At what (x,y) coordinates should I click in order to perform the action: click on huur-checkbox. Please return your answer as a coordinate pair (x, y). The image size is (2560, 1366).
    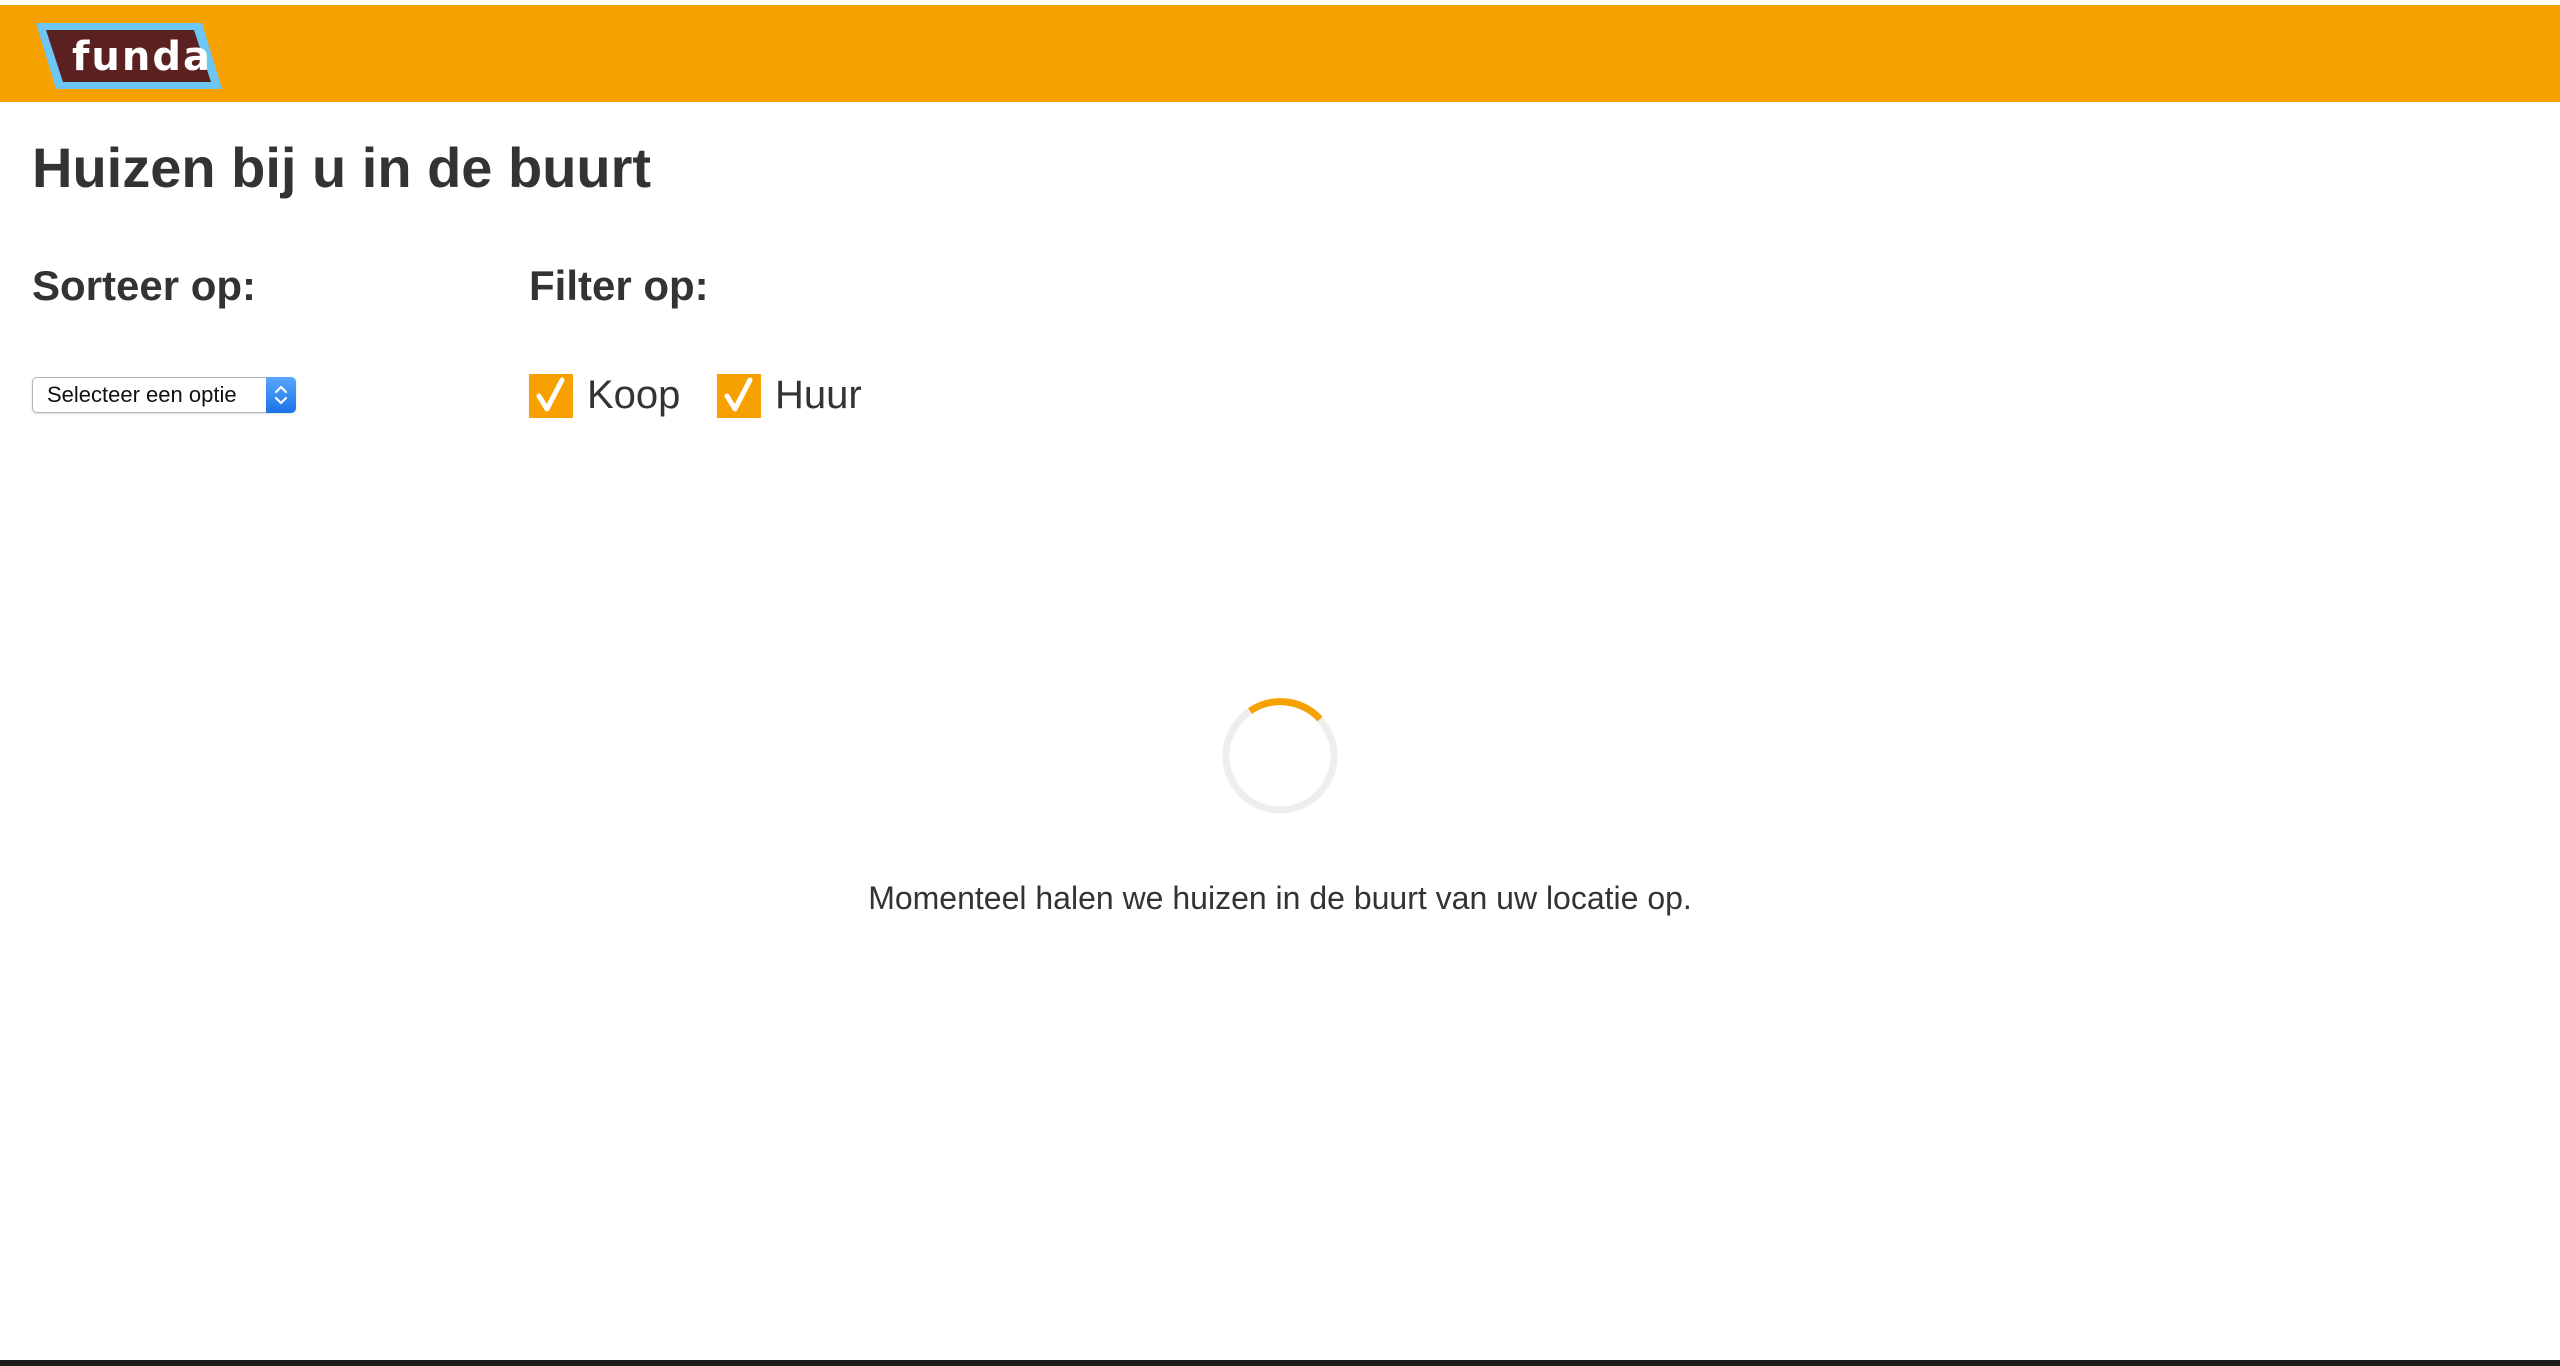
    Looking at the image, I should click on (739, 396).